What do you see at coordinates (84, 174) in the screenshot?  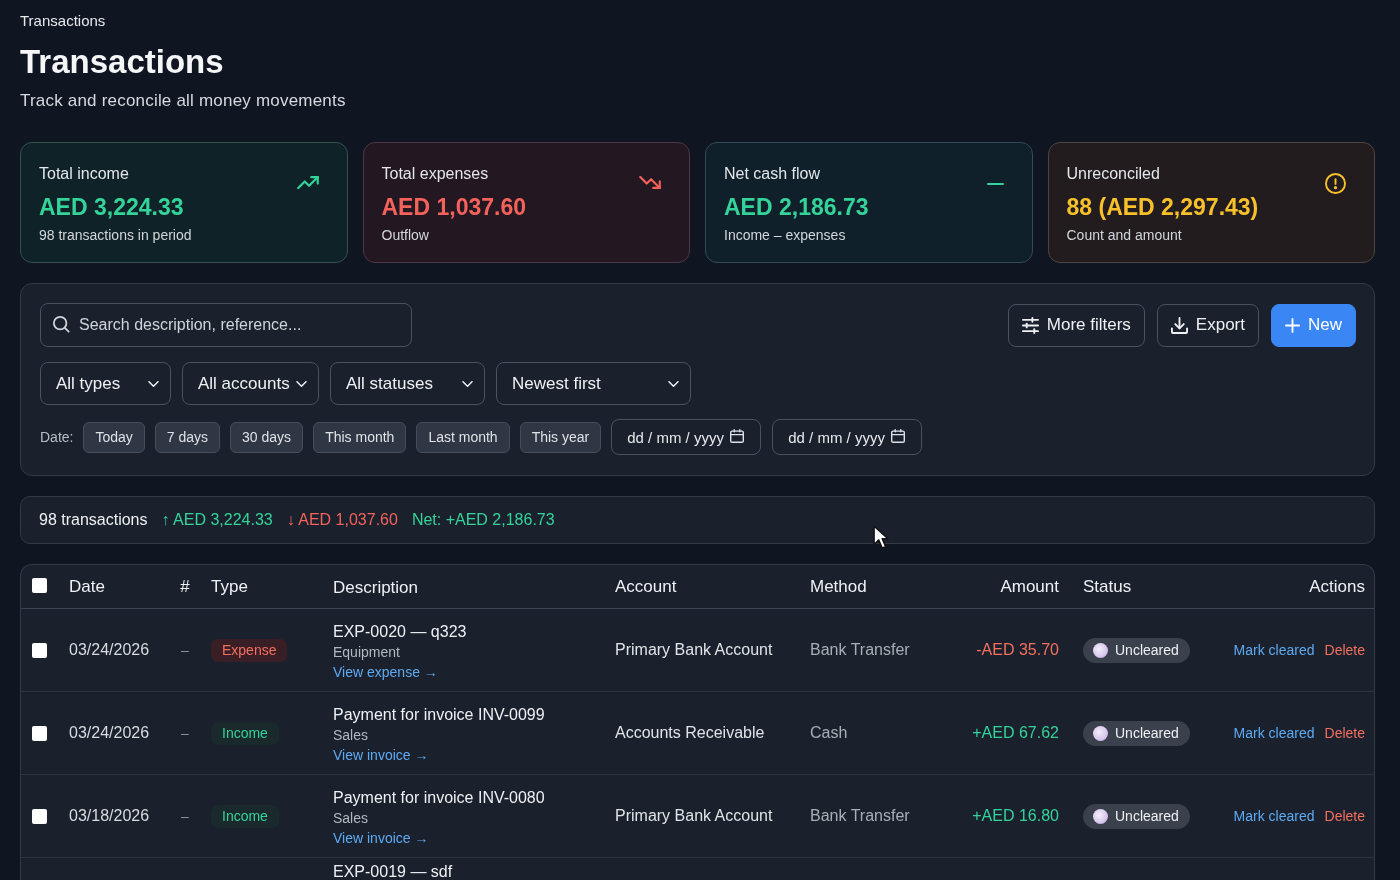 I see `stat-label: Total income` at bounding box center [84, 174].